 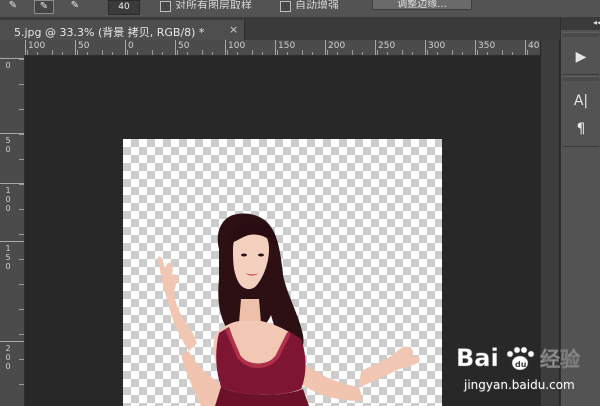 What do you see at coordinates (233, 29) in the screenshot?
I see `close-icon: ×` at bounding box center [233, 29].